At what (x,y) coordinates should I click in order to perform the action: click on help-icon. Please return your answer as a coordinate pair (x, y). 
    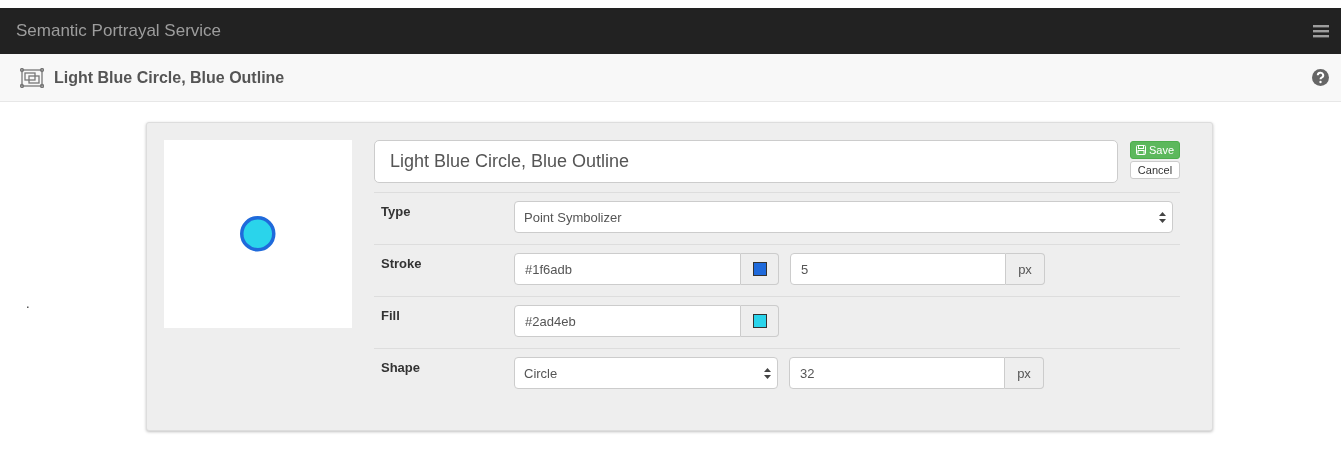
    Looking at the image, I should click on (1320, 77).